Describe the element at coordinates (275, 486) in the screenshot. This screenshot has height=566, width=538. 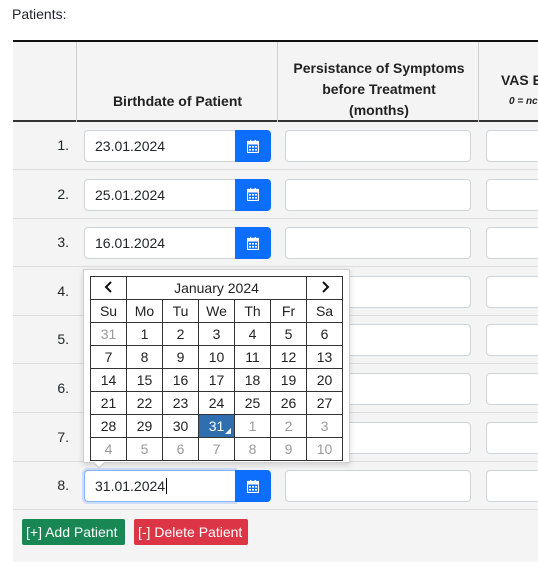
I see `table-row: 8. 31.01.2024` at that location.